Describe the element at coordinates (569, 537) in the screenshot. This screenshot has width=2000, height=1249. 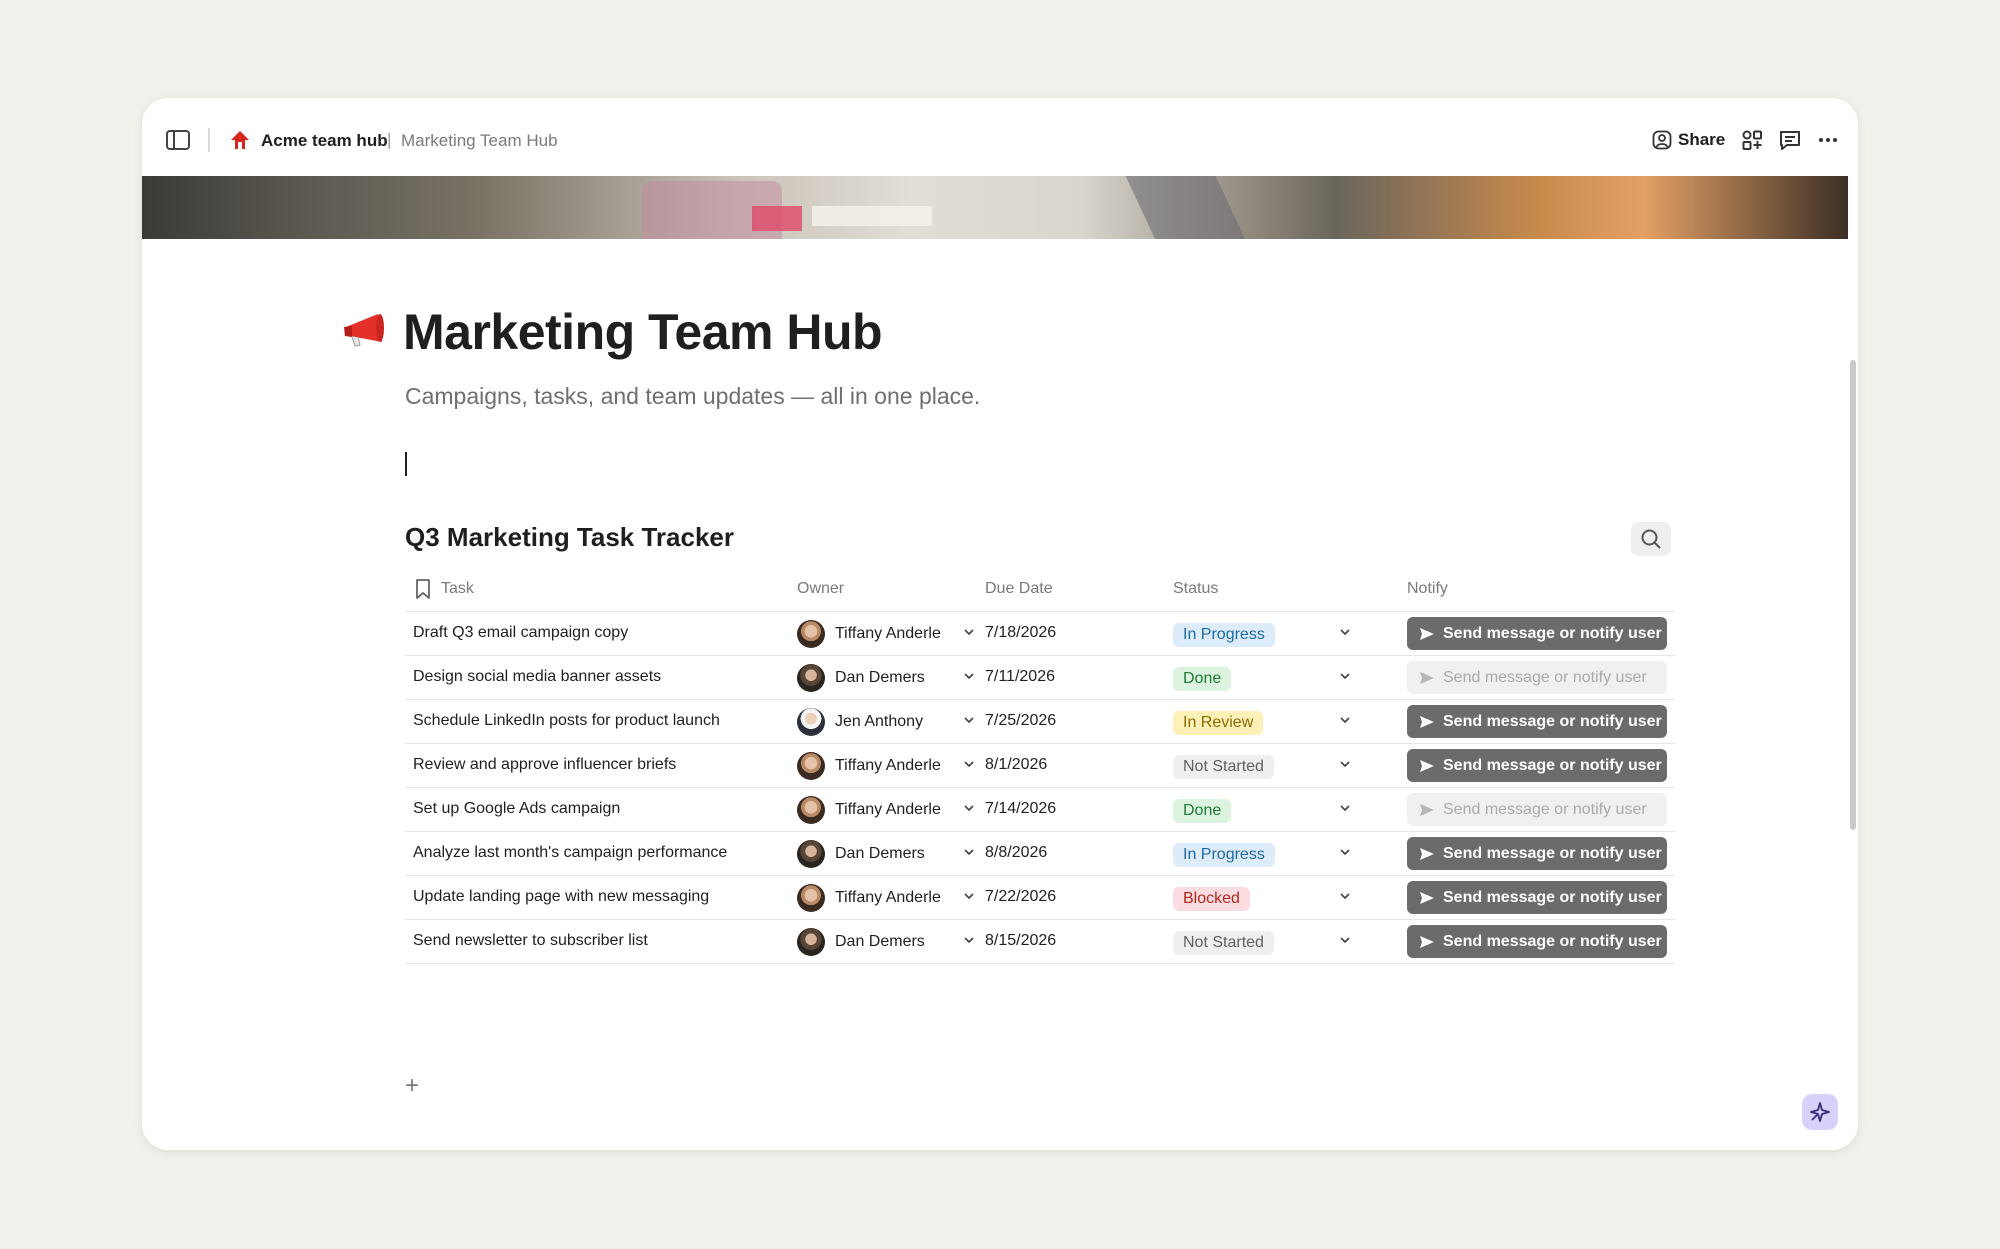
I see `table-title: Q3 Marketing Task Tracker` at that location.